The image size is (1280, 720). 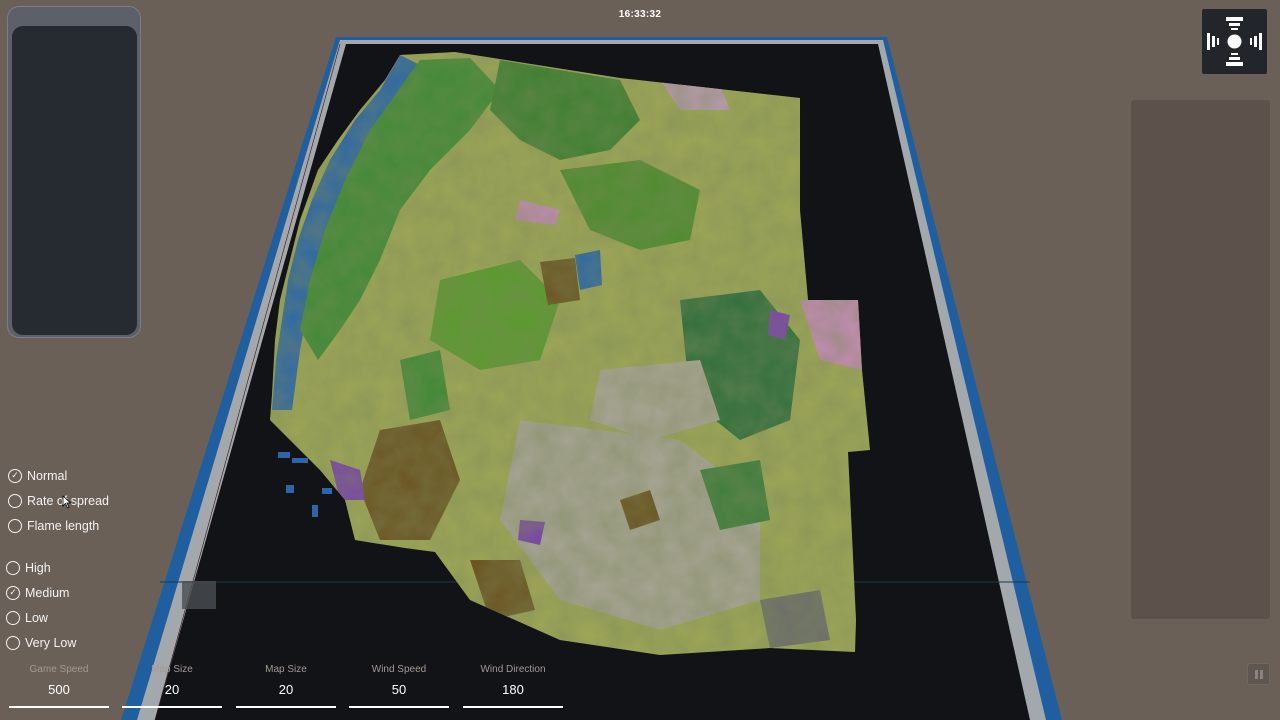 I want to click on wind-direction-field: Wind Direction 180, so click(x=513, y=686).